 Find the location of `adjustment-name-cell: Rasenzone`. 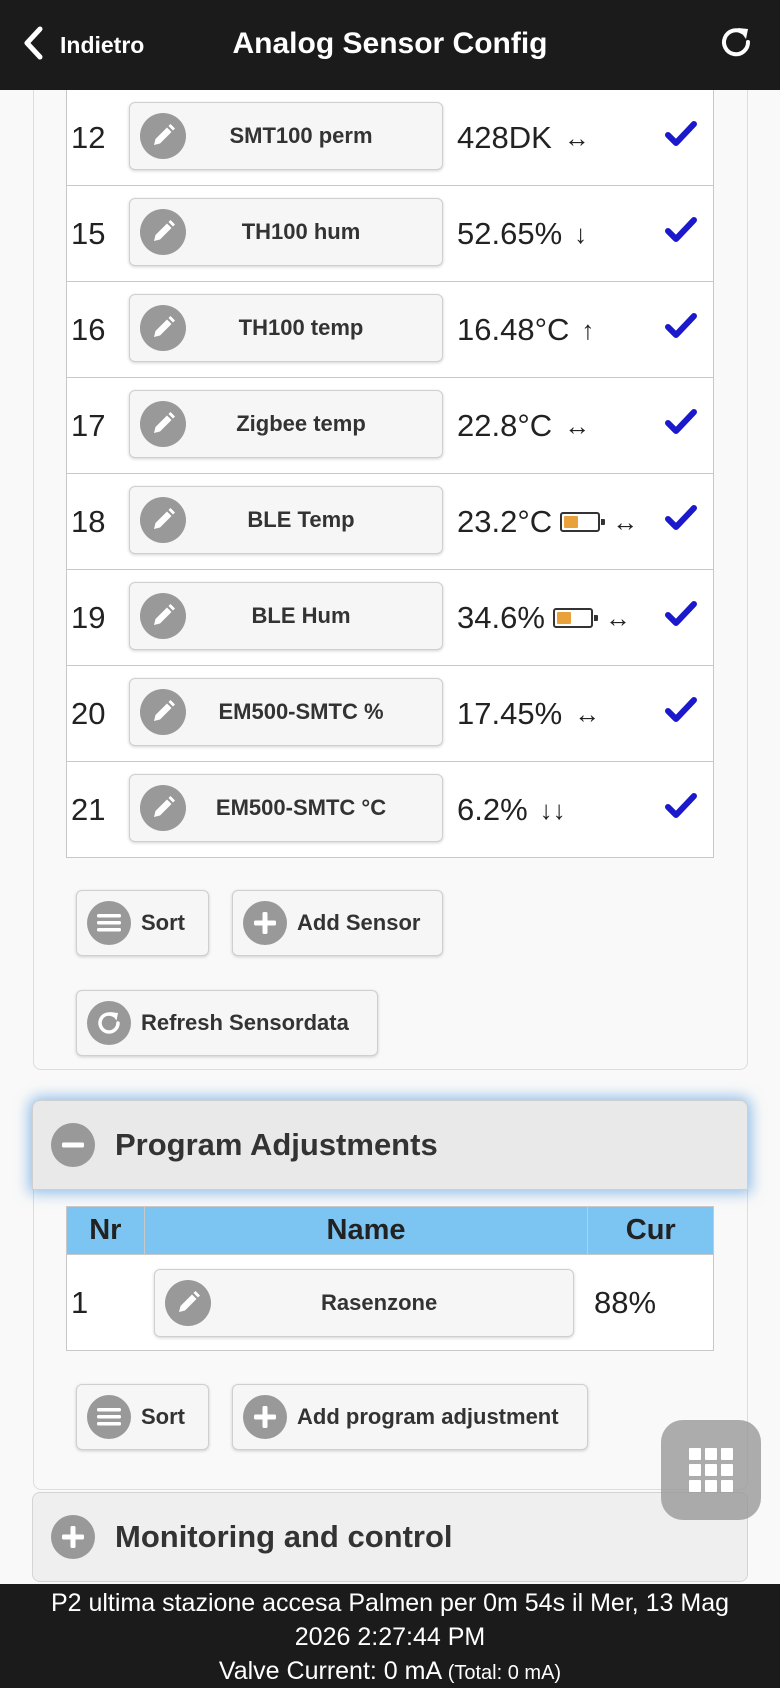

adjustment-name-cell: Rasenzone is located at coordinates (366, 1302).